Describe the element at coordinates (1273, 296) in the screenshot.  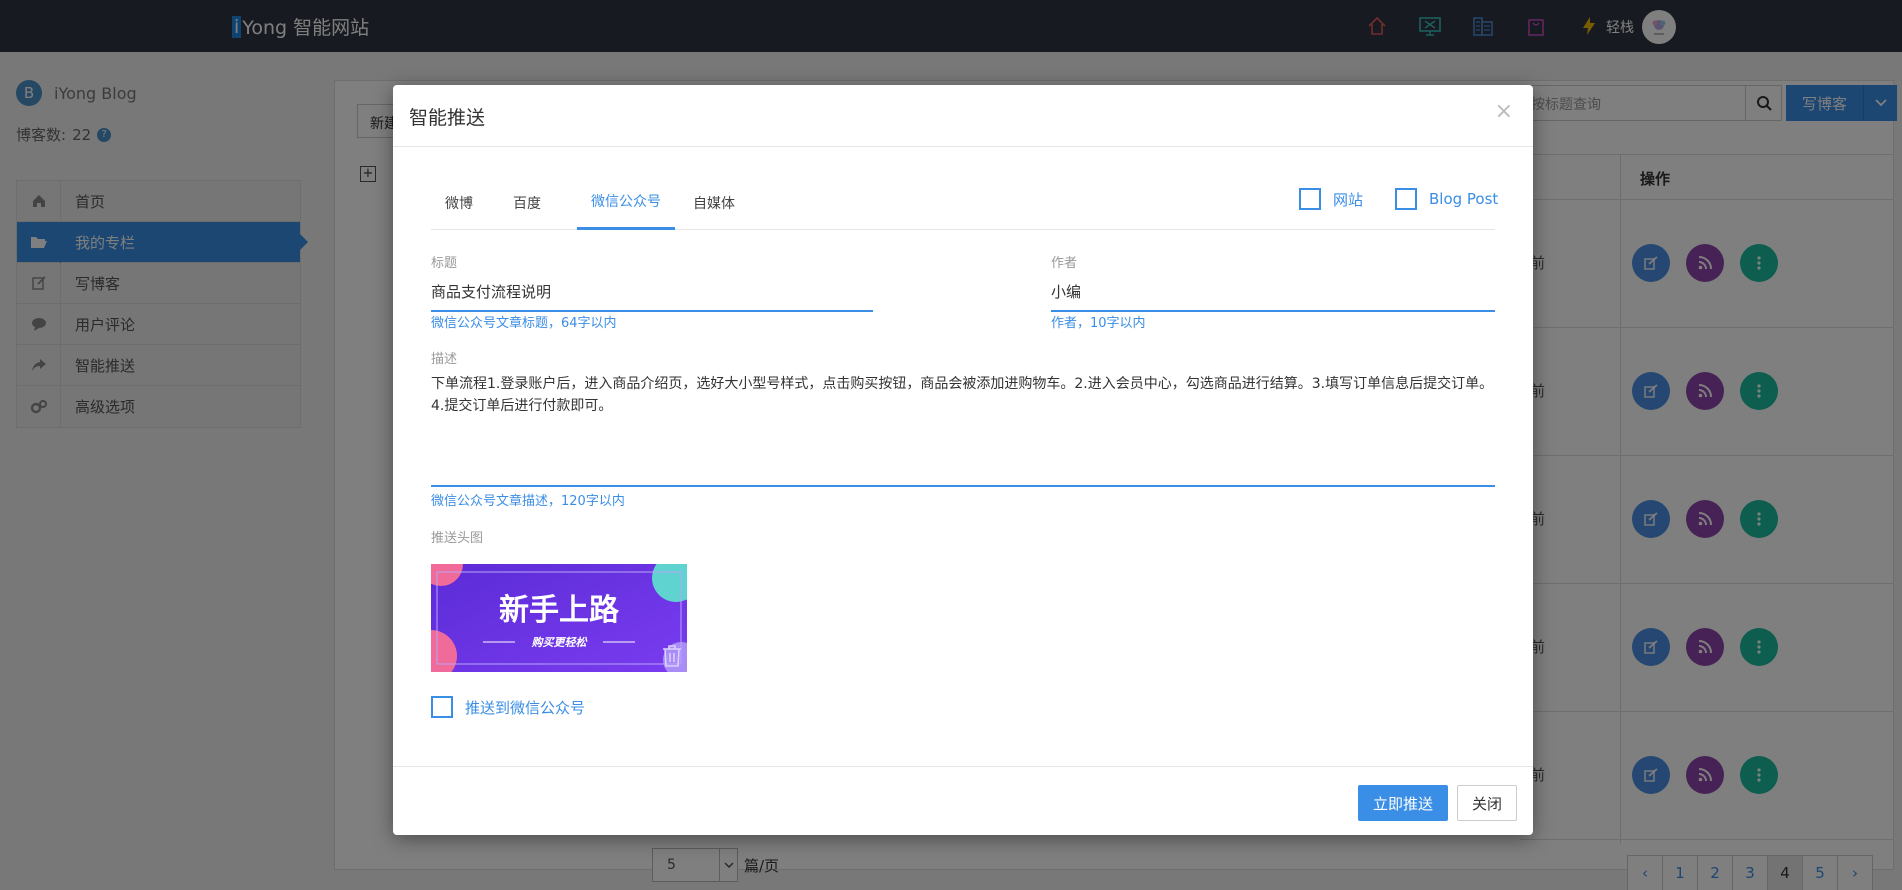
I see `author-input: 小编` at that location.